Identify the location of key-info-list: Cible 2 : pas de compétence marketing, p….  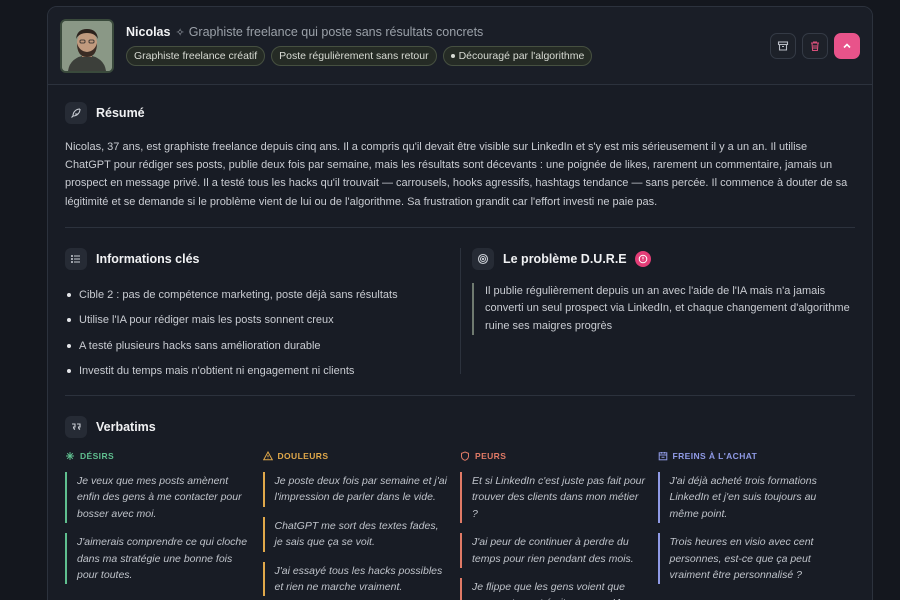
(262, 333).